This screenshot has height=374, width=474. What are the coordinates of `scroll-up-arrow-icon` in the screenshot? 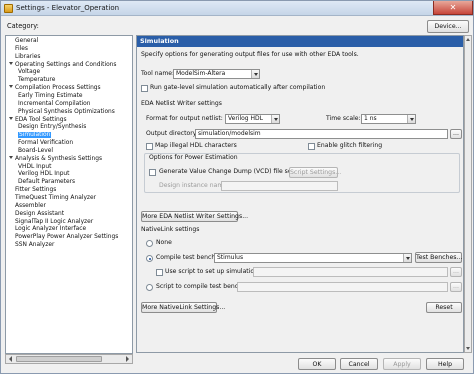 It's located at (468, 39).